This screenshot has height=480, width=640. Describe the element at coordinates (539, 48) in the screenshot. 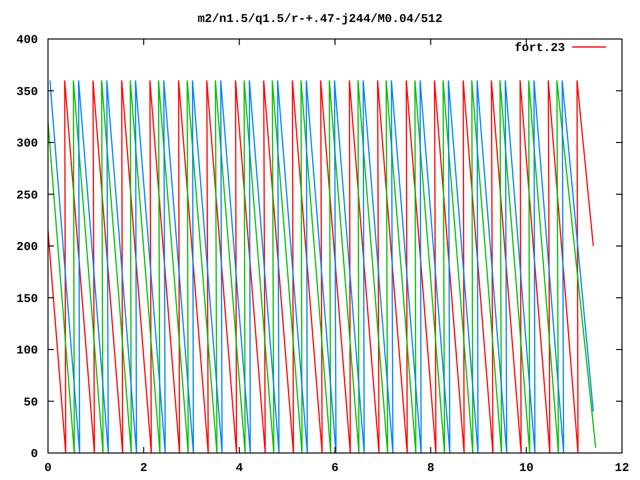

I see `legend-label: fort.23` at that location.